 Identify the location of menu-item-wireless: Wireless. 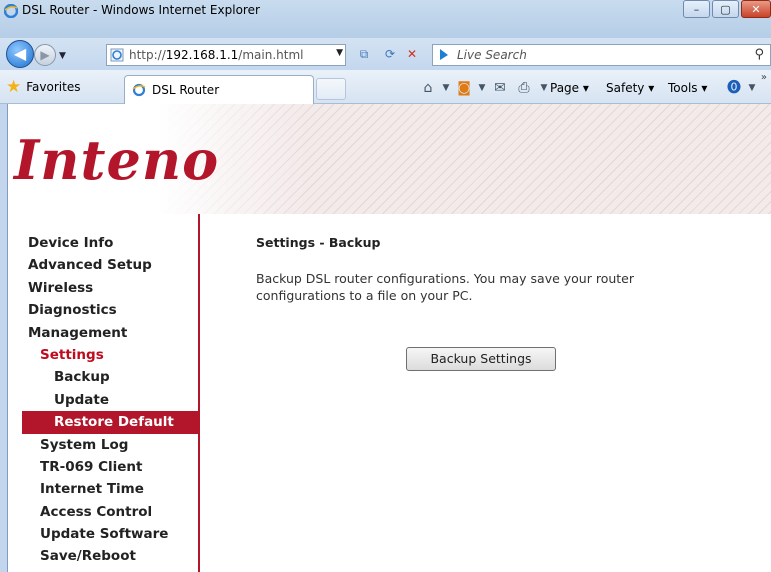
(103, 288).